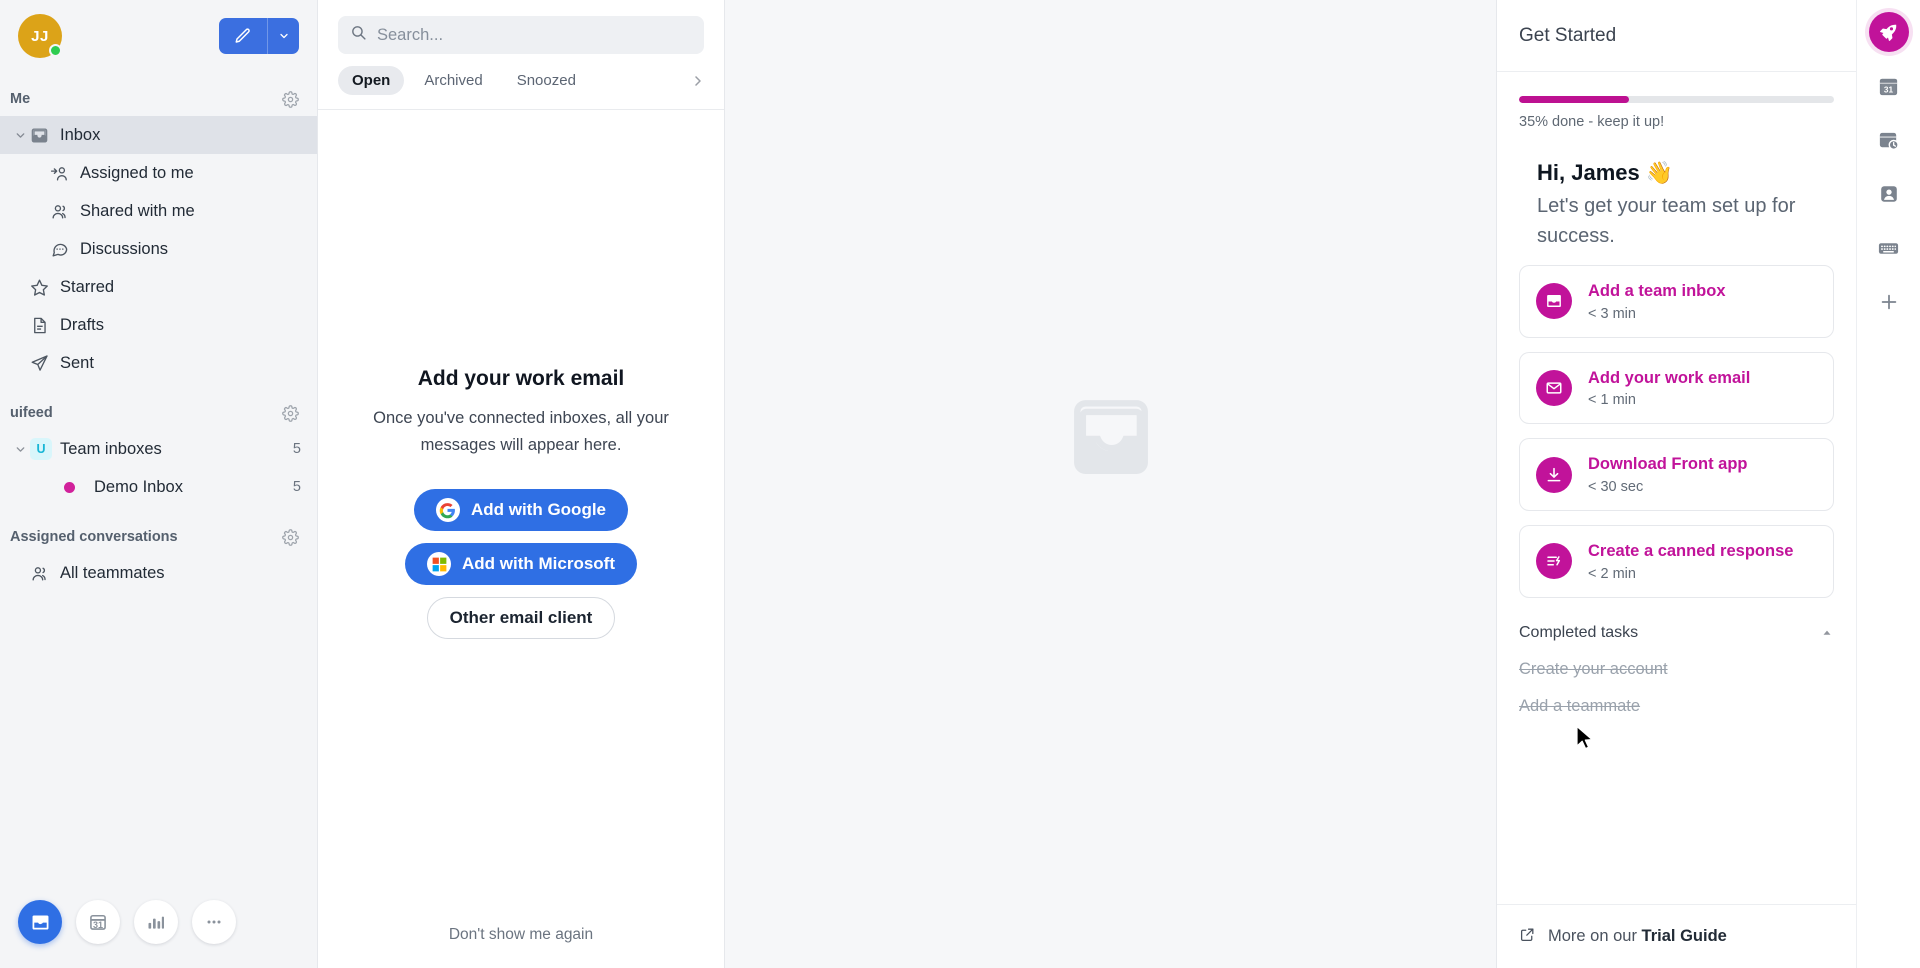 The height and width of the screenshot is (968, 1920). What do you see at coordinates (1690, 561) in the screenshot?
I see `task-text: Create a canned response < 2 min` at bounding box center [1690, 561].